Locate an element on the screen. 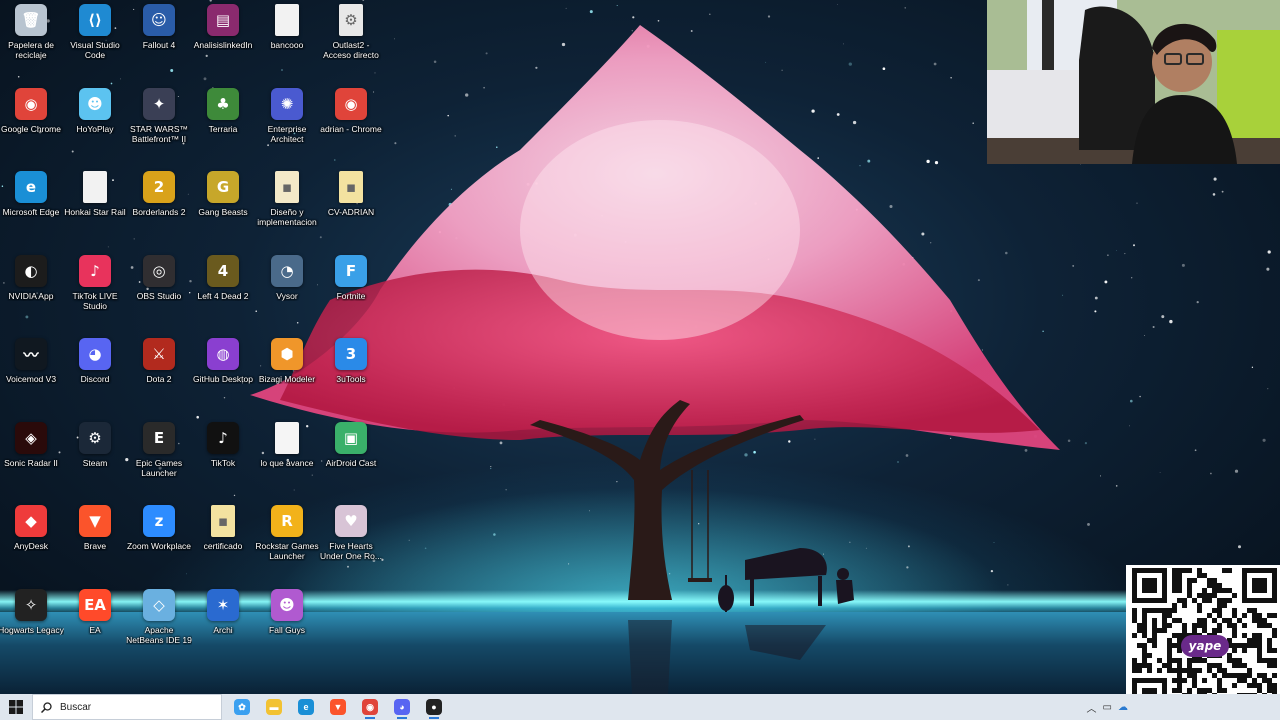 This screenshot has width=1280, height=720. desktop-icon: ✺ Enterprise Architect is located at coordinates (287, 124).